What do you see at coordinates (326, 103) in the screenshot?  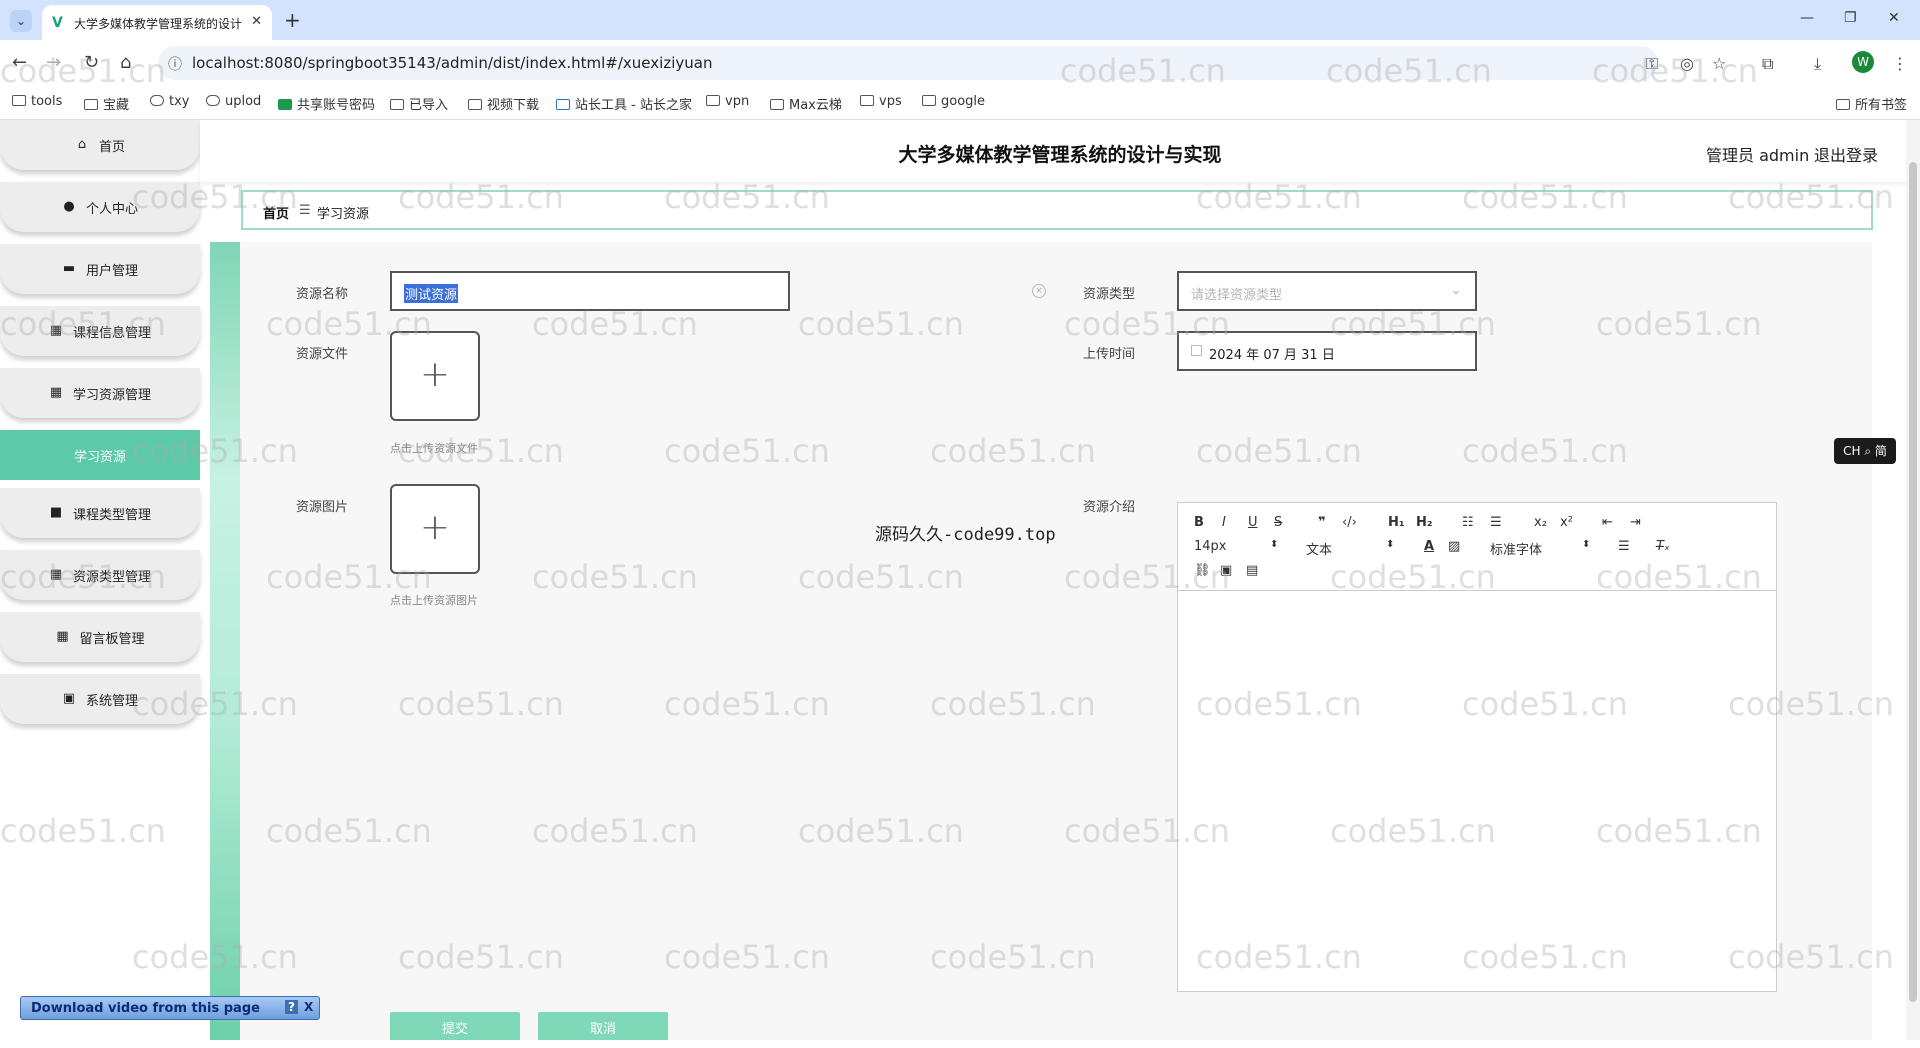 I see `bookmark-item: 共享账号密码` at bounding box center [326, 103].